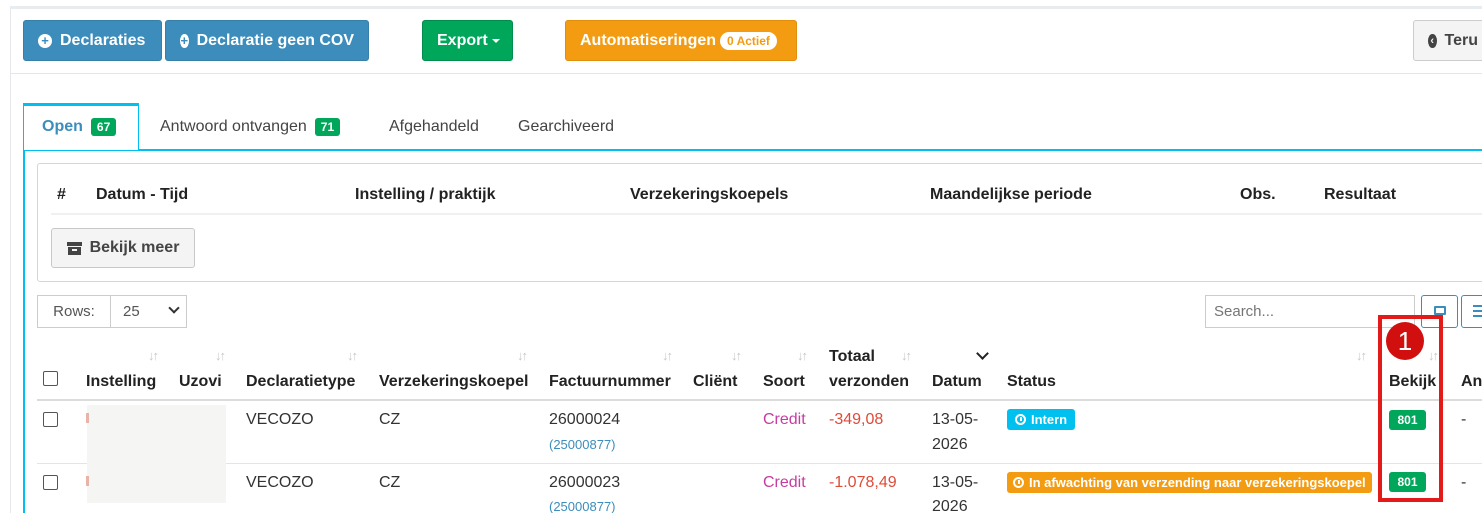 This screenshot has width=1482, height=513. What do you see at coordinates (784, 381) in the screenshot?
I see `col-soort-header: Soort` at bounding box center [784, 381].